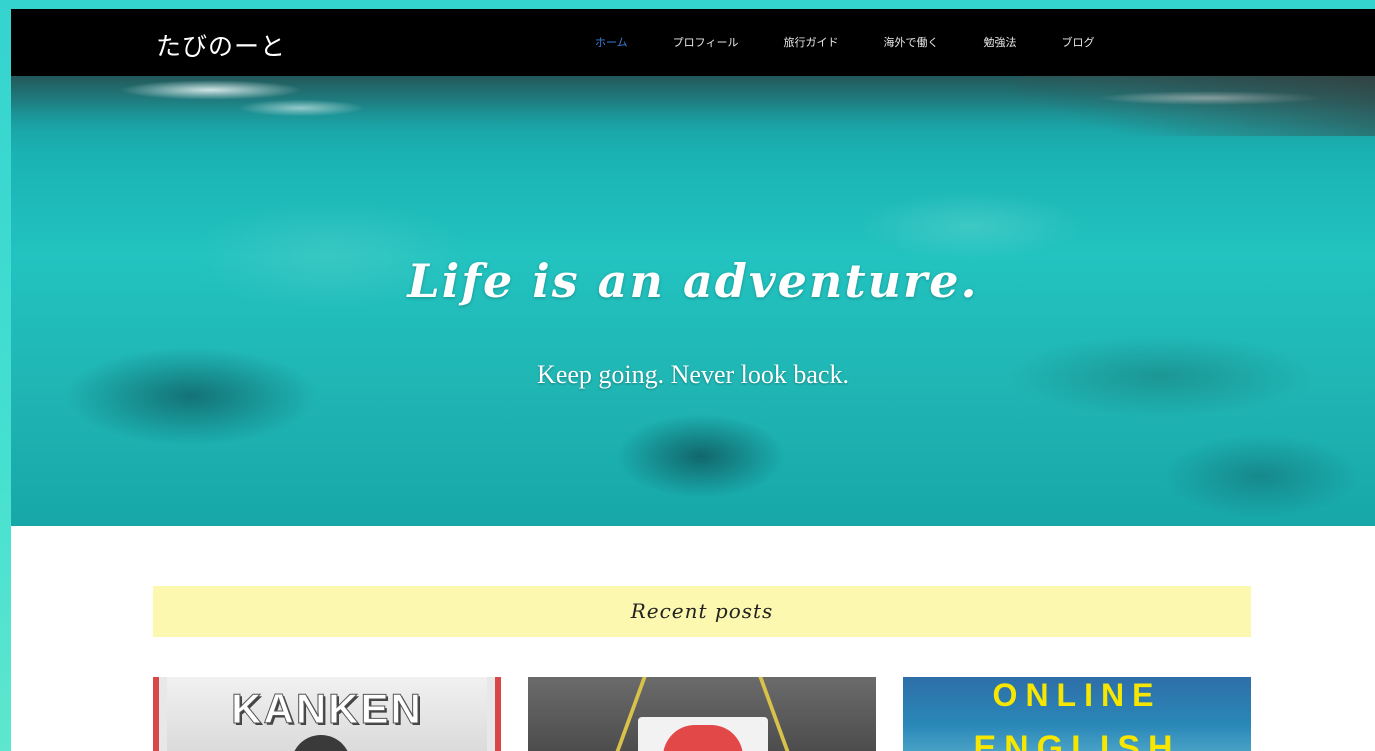 The width and height of the screenshot is (1375, 751). Describe the element at coordinates (221, 45) in the screenshot. I see `site-logo: たびのーと` at that location.